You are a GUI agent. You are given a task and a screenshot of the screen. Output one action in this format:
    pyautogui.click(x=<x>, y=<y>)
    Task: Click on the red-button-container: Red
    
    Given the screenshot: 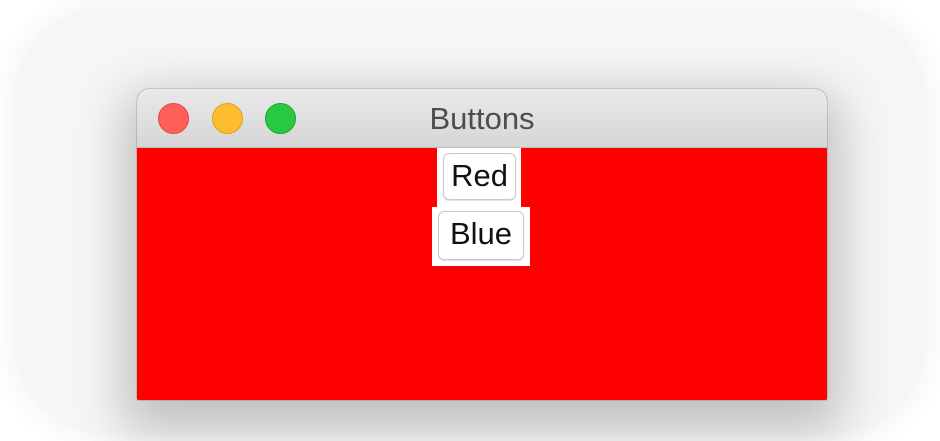 What is the action you would take?
    pyautogui.click(x=479, y=177)
    